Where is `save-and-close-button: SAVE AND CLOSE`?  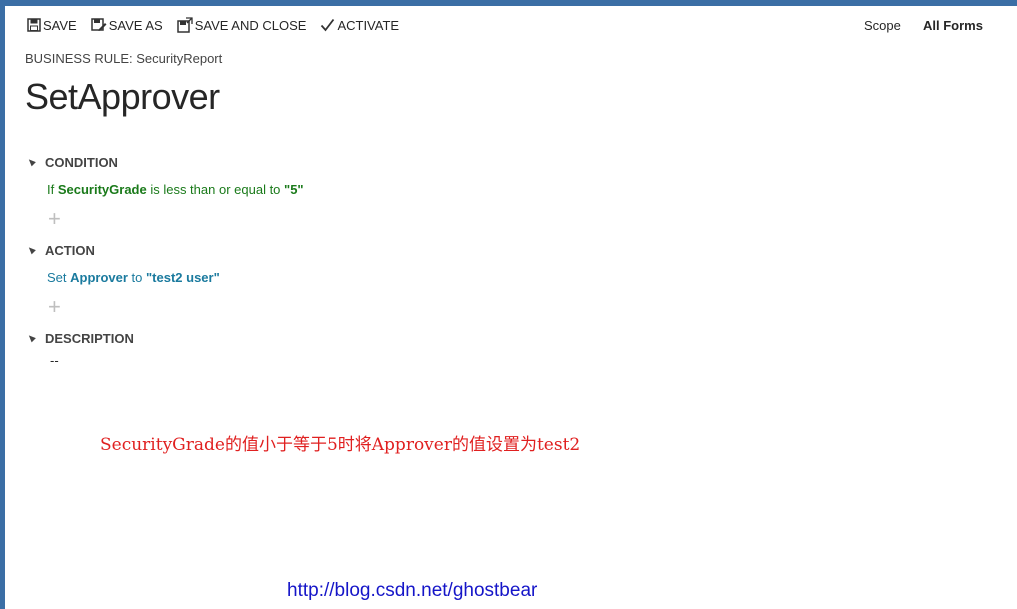
save-and-close-button: SAVE AND CLOSE is located at coordinates (241, 25).